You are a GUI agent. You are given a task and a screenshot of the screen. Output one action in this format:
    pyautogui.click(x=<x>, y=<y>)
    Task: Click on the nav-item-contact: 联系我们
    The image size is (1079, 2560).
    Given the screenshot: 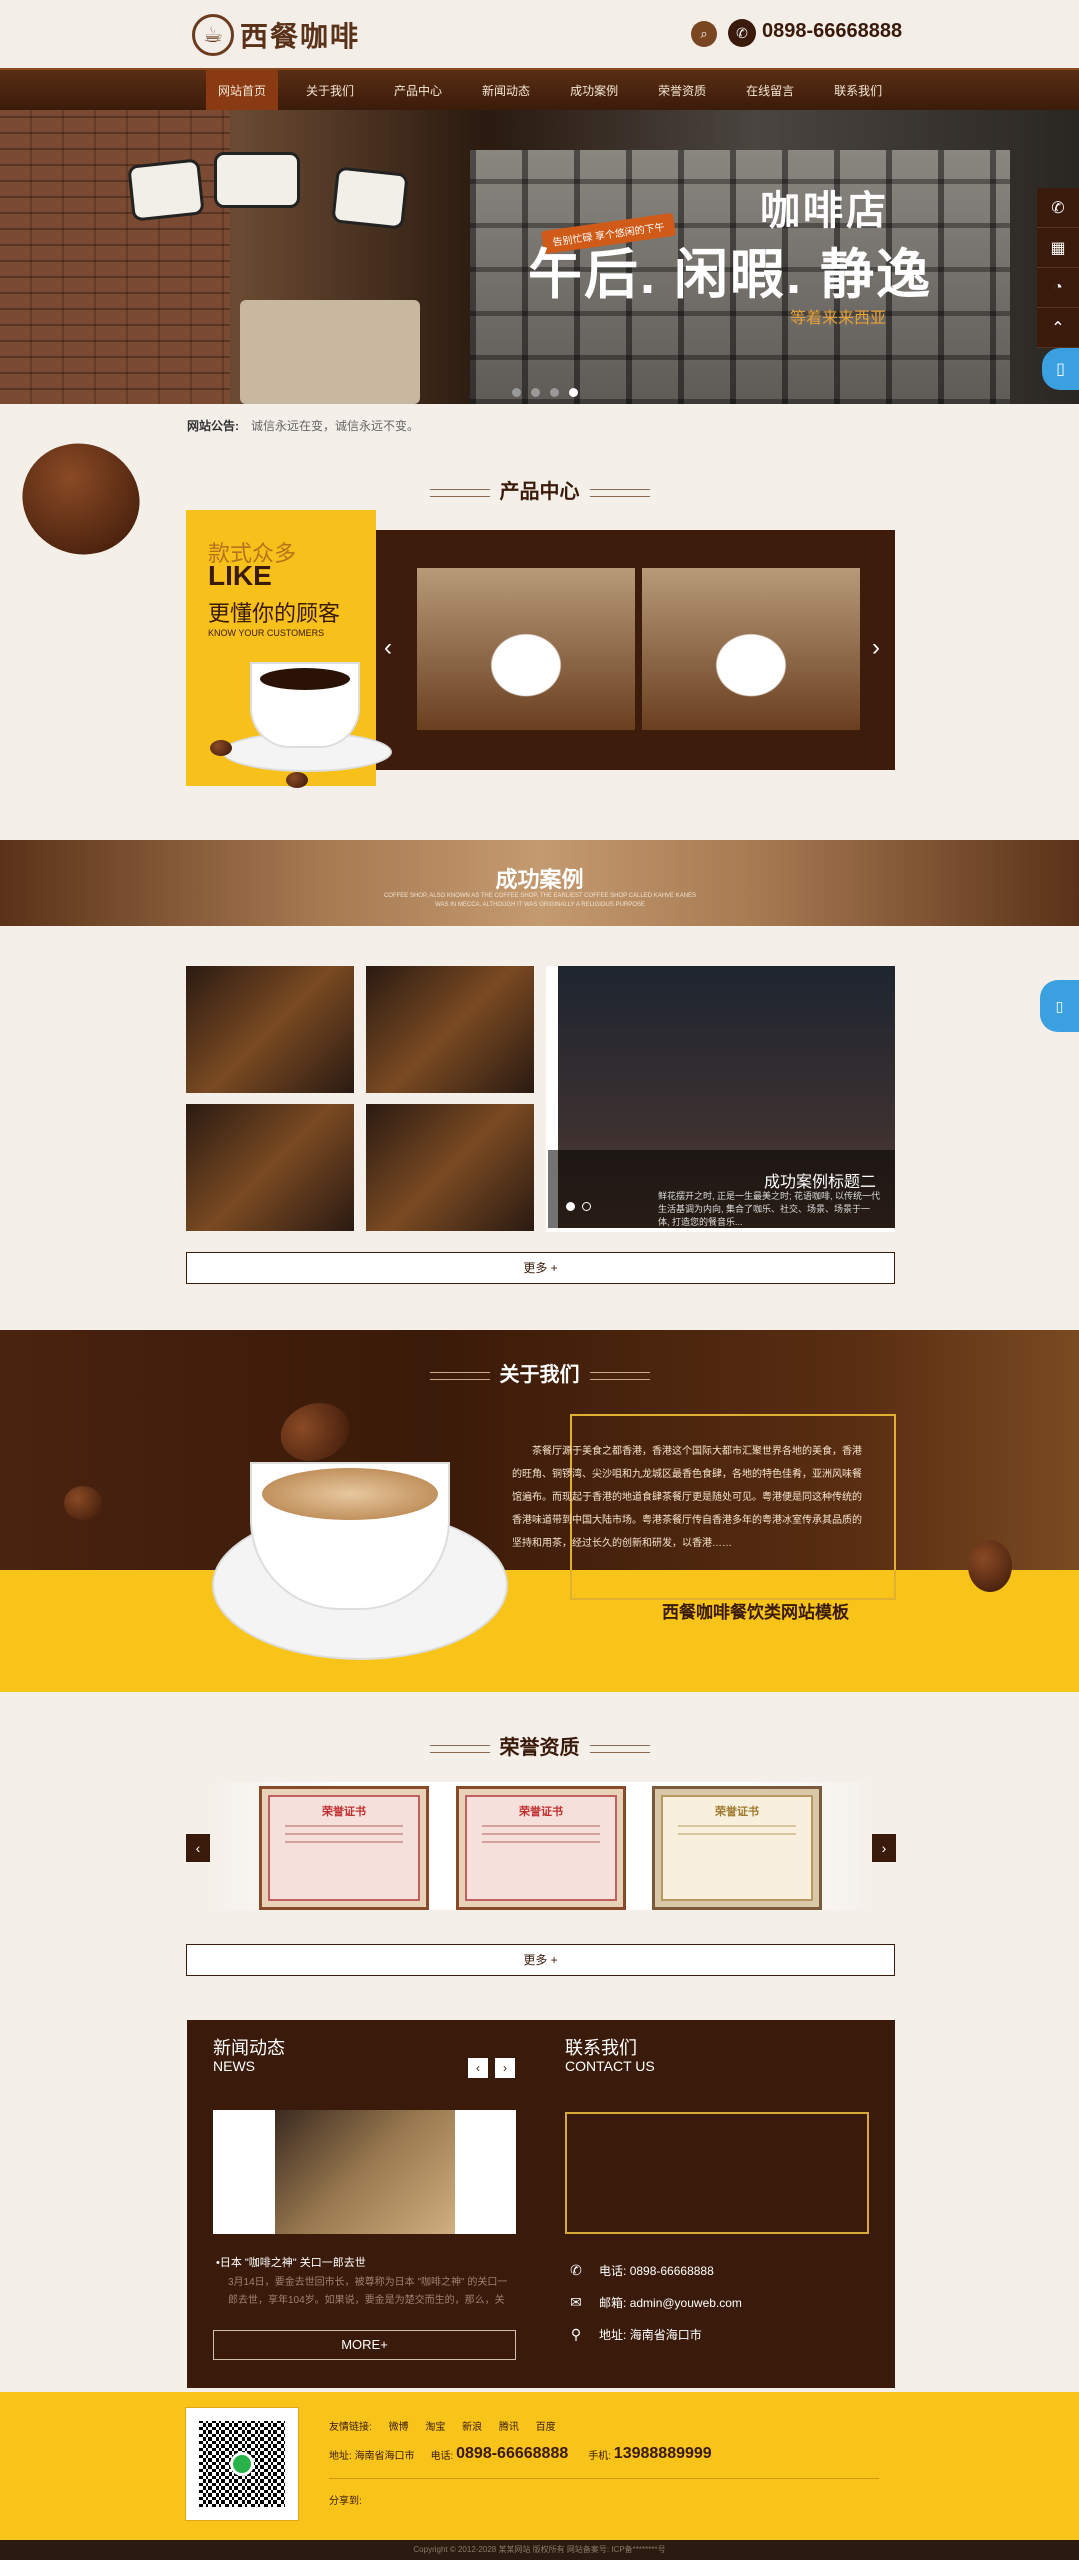 What is the action you would take?
    pyautogui.click(x=858, y=91)
    